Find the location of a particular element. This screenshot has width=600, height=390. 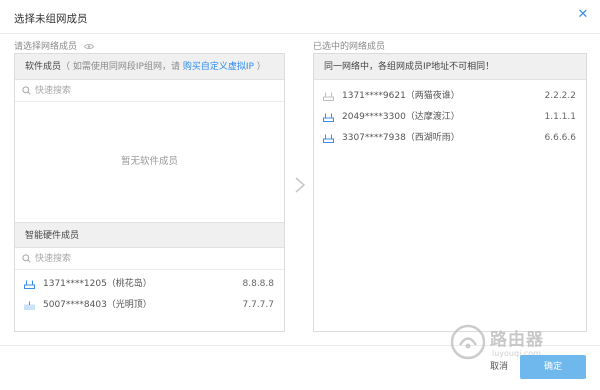

selected-member-ip: 6.6.6.6 is located at coordinates (560, 138).